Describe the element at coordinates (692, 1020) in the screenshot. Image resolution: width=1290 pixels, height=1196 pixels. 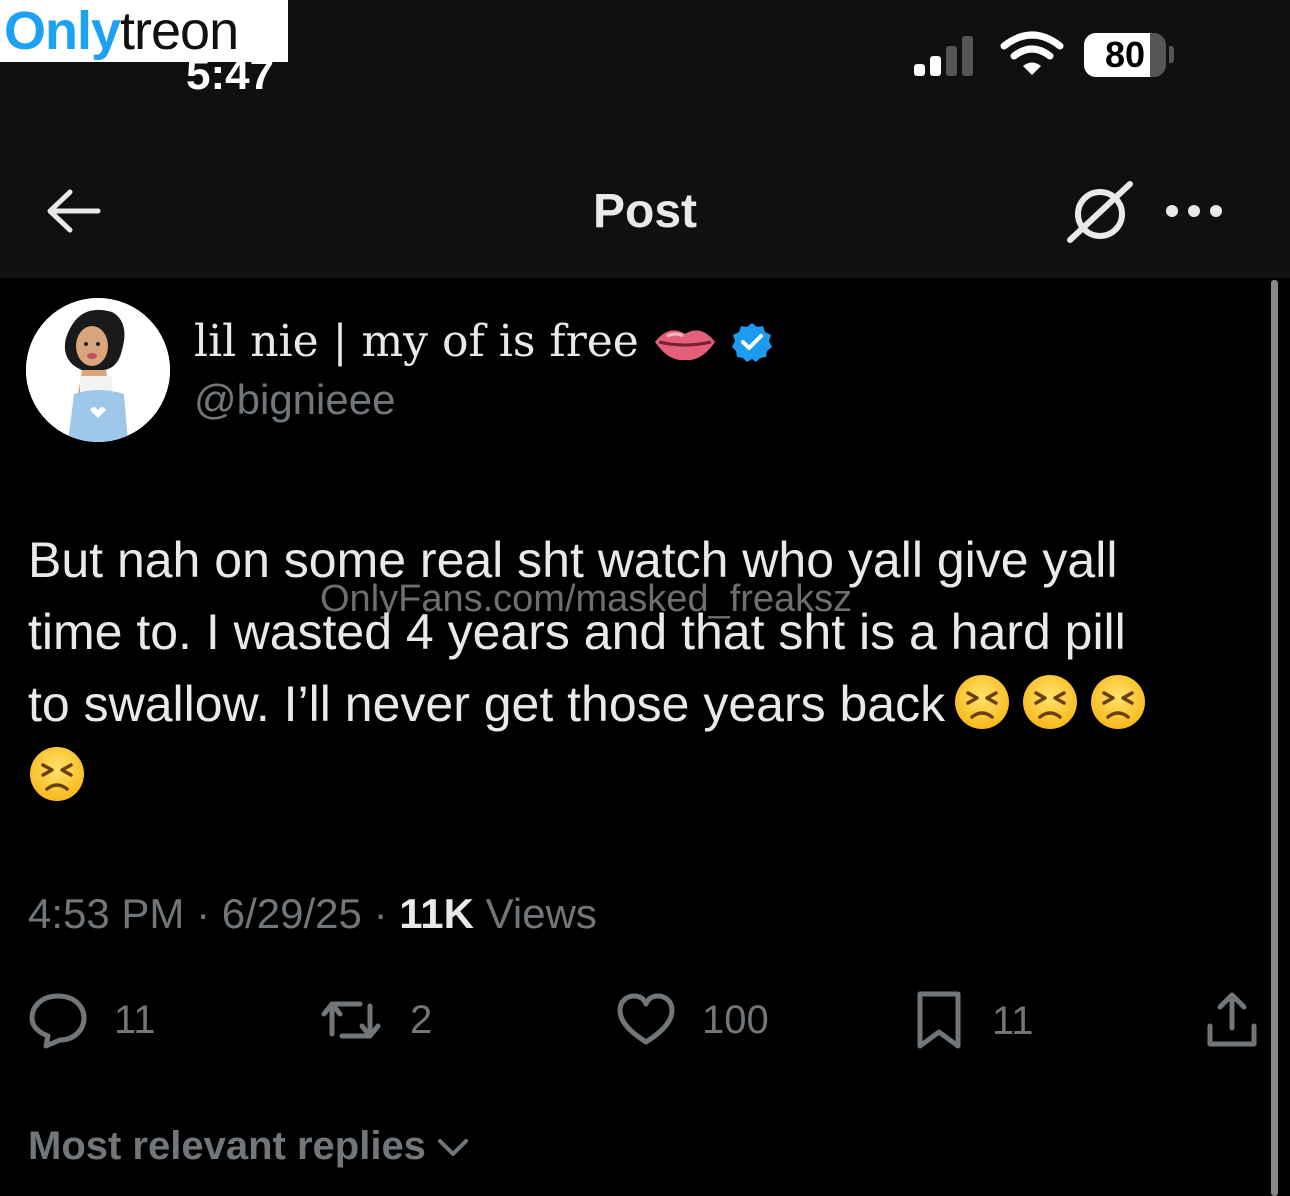
I see `like-button: 100` at that location.